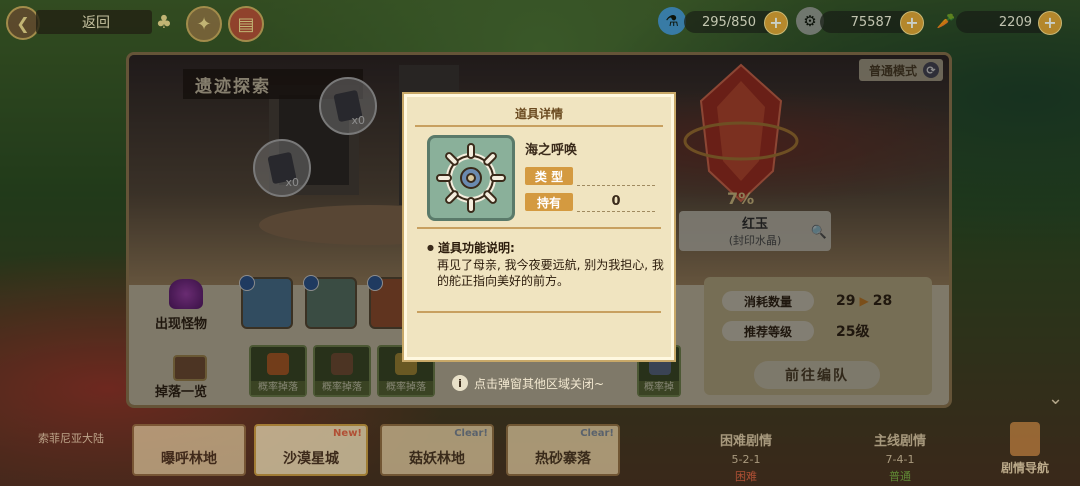 This screenshot has height=486, width=1080. Describe the element at coordinates (616, 176) in the screenshot. I see `item-type-value` at that location.